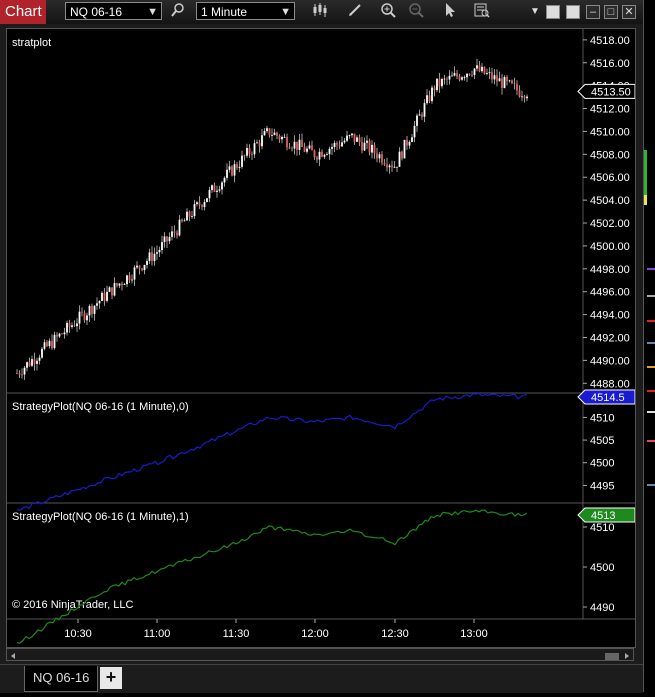 The height and width of the screenshot is (697, 655). I want to click on pin-icon, so click(553, 12).